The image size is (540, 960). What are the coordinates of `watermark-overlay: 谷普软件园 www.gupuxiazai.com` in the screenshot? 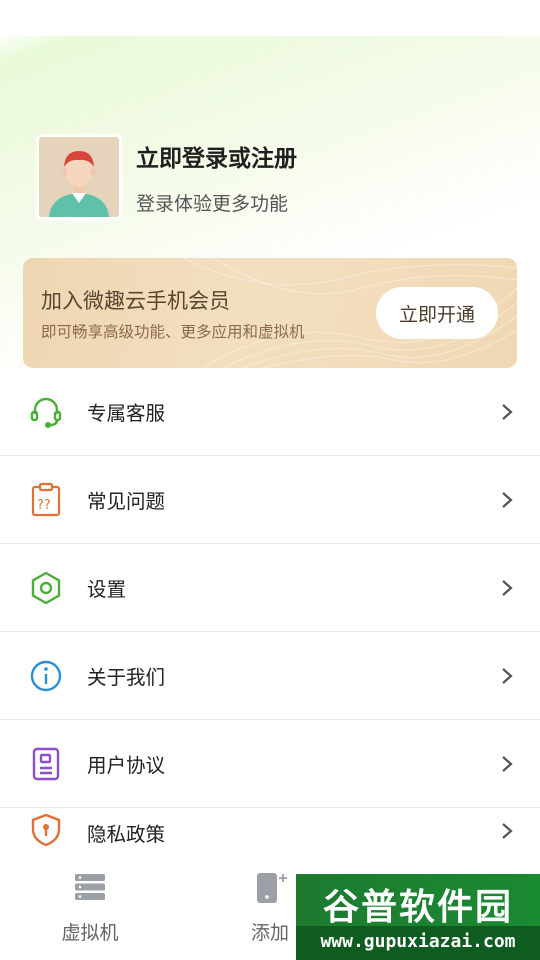 It's located at (418, 917).